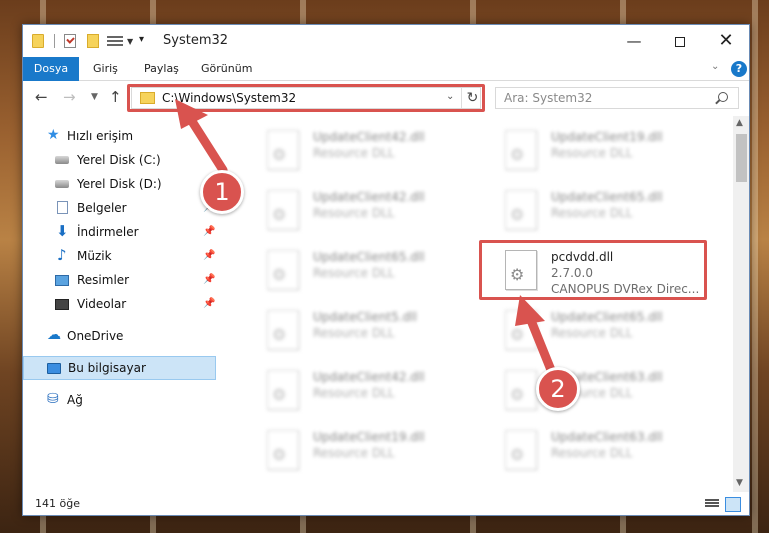 Image resolution: width=769 pixels, height=533 pixels. I want to click on toolbar-separator, so click(54, 41).